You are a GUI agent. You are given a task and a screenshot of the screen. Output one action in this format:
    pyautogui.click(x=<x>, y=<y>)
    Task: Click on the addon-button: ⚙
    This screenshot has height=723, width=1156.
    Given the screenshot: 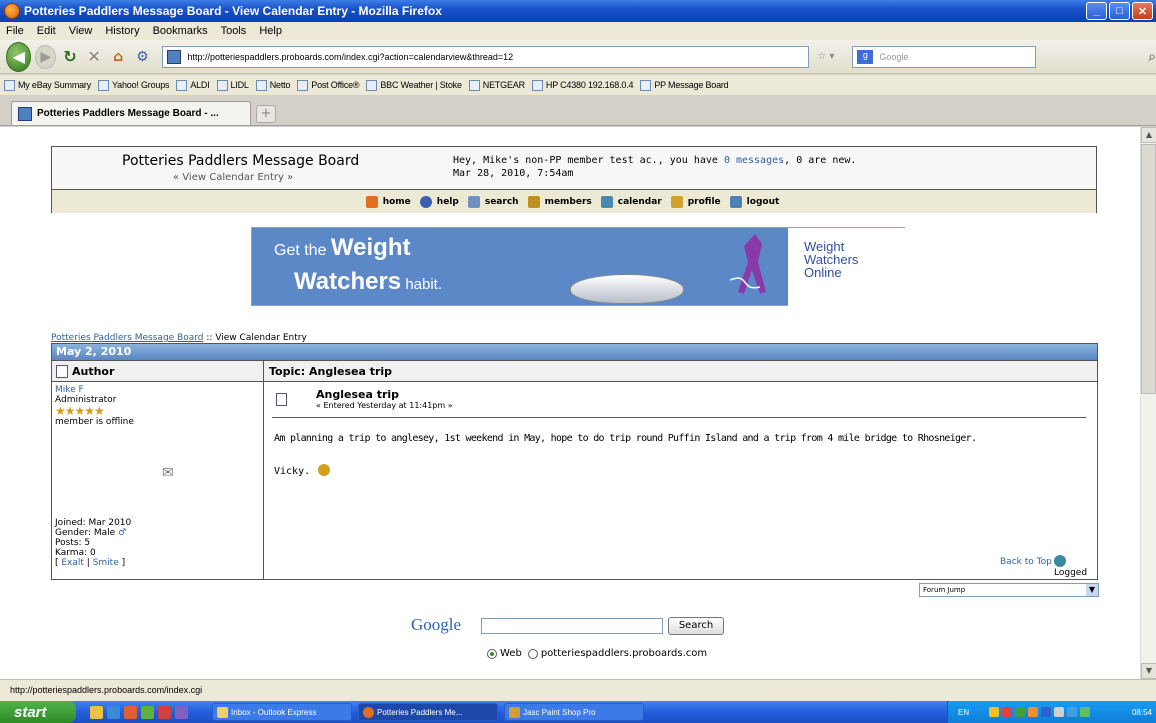 What is the action you would take?
    pyautogui.click(x=142, y=57)
    